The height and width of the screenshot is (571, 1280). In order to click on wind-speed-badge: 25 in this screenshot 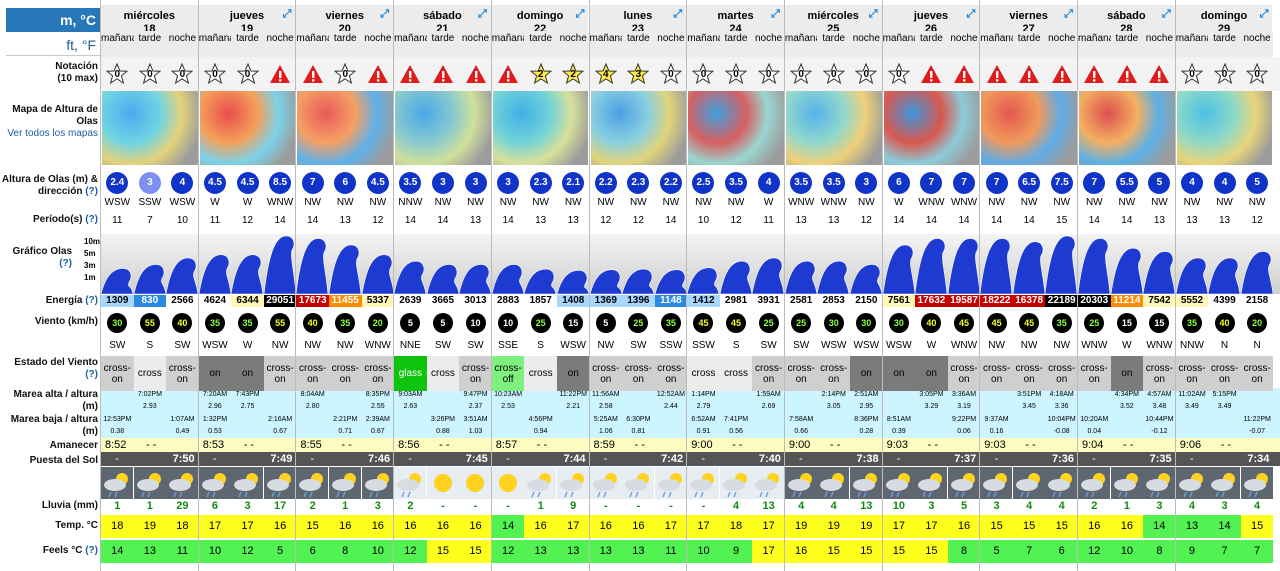, I will do `click(540, 323)`.